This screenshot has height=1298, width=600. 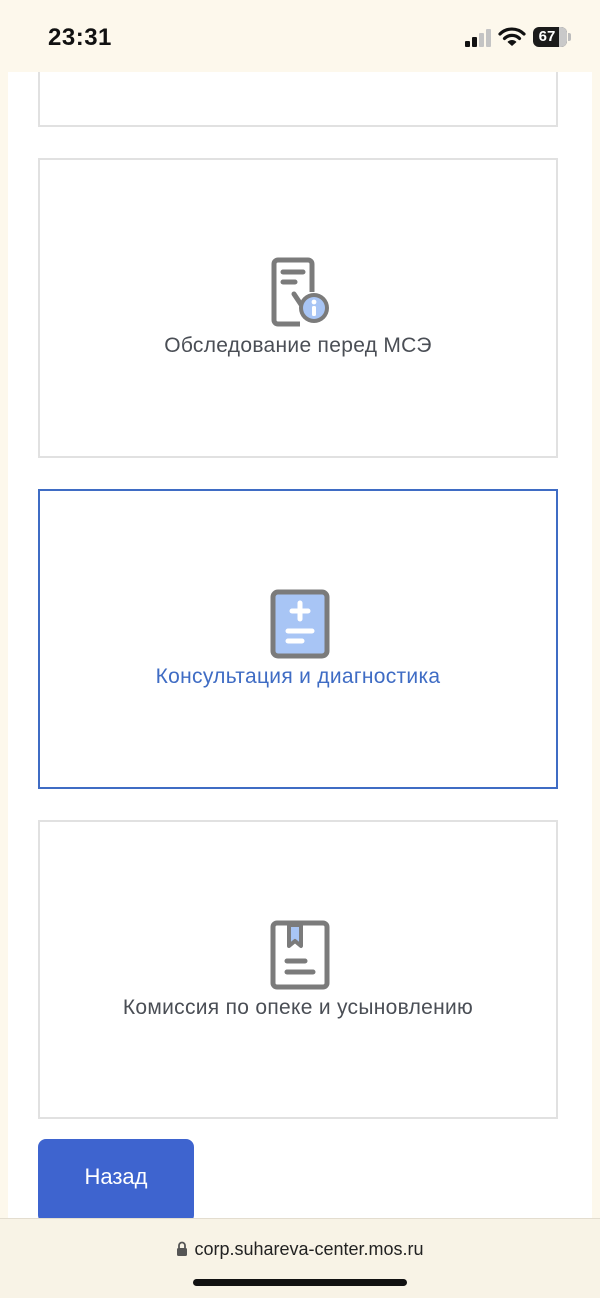 I want to click on url-display: corp.suhareva-center.mos.ru, so click(x=300, y=1249).